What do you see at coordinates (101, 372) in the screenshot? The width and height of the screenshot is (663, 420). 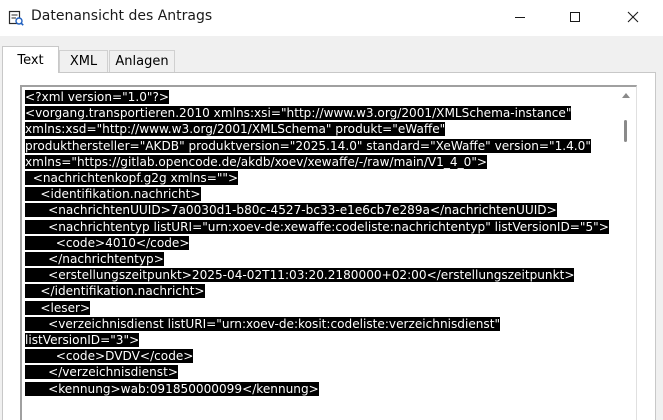 I see `text-line: </verzeichnisdienst>` at bounding box center [101, 372].